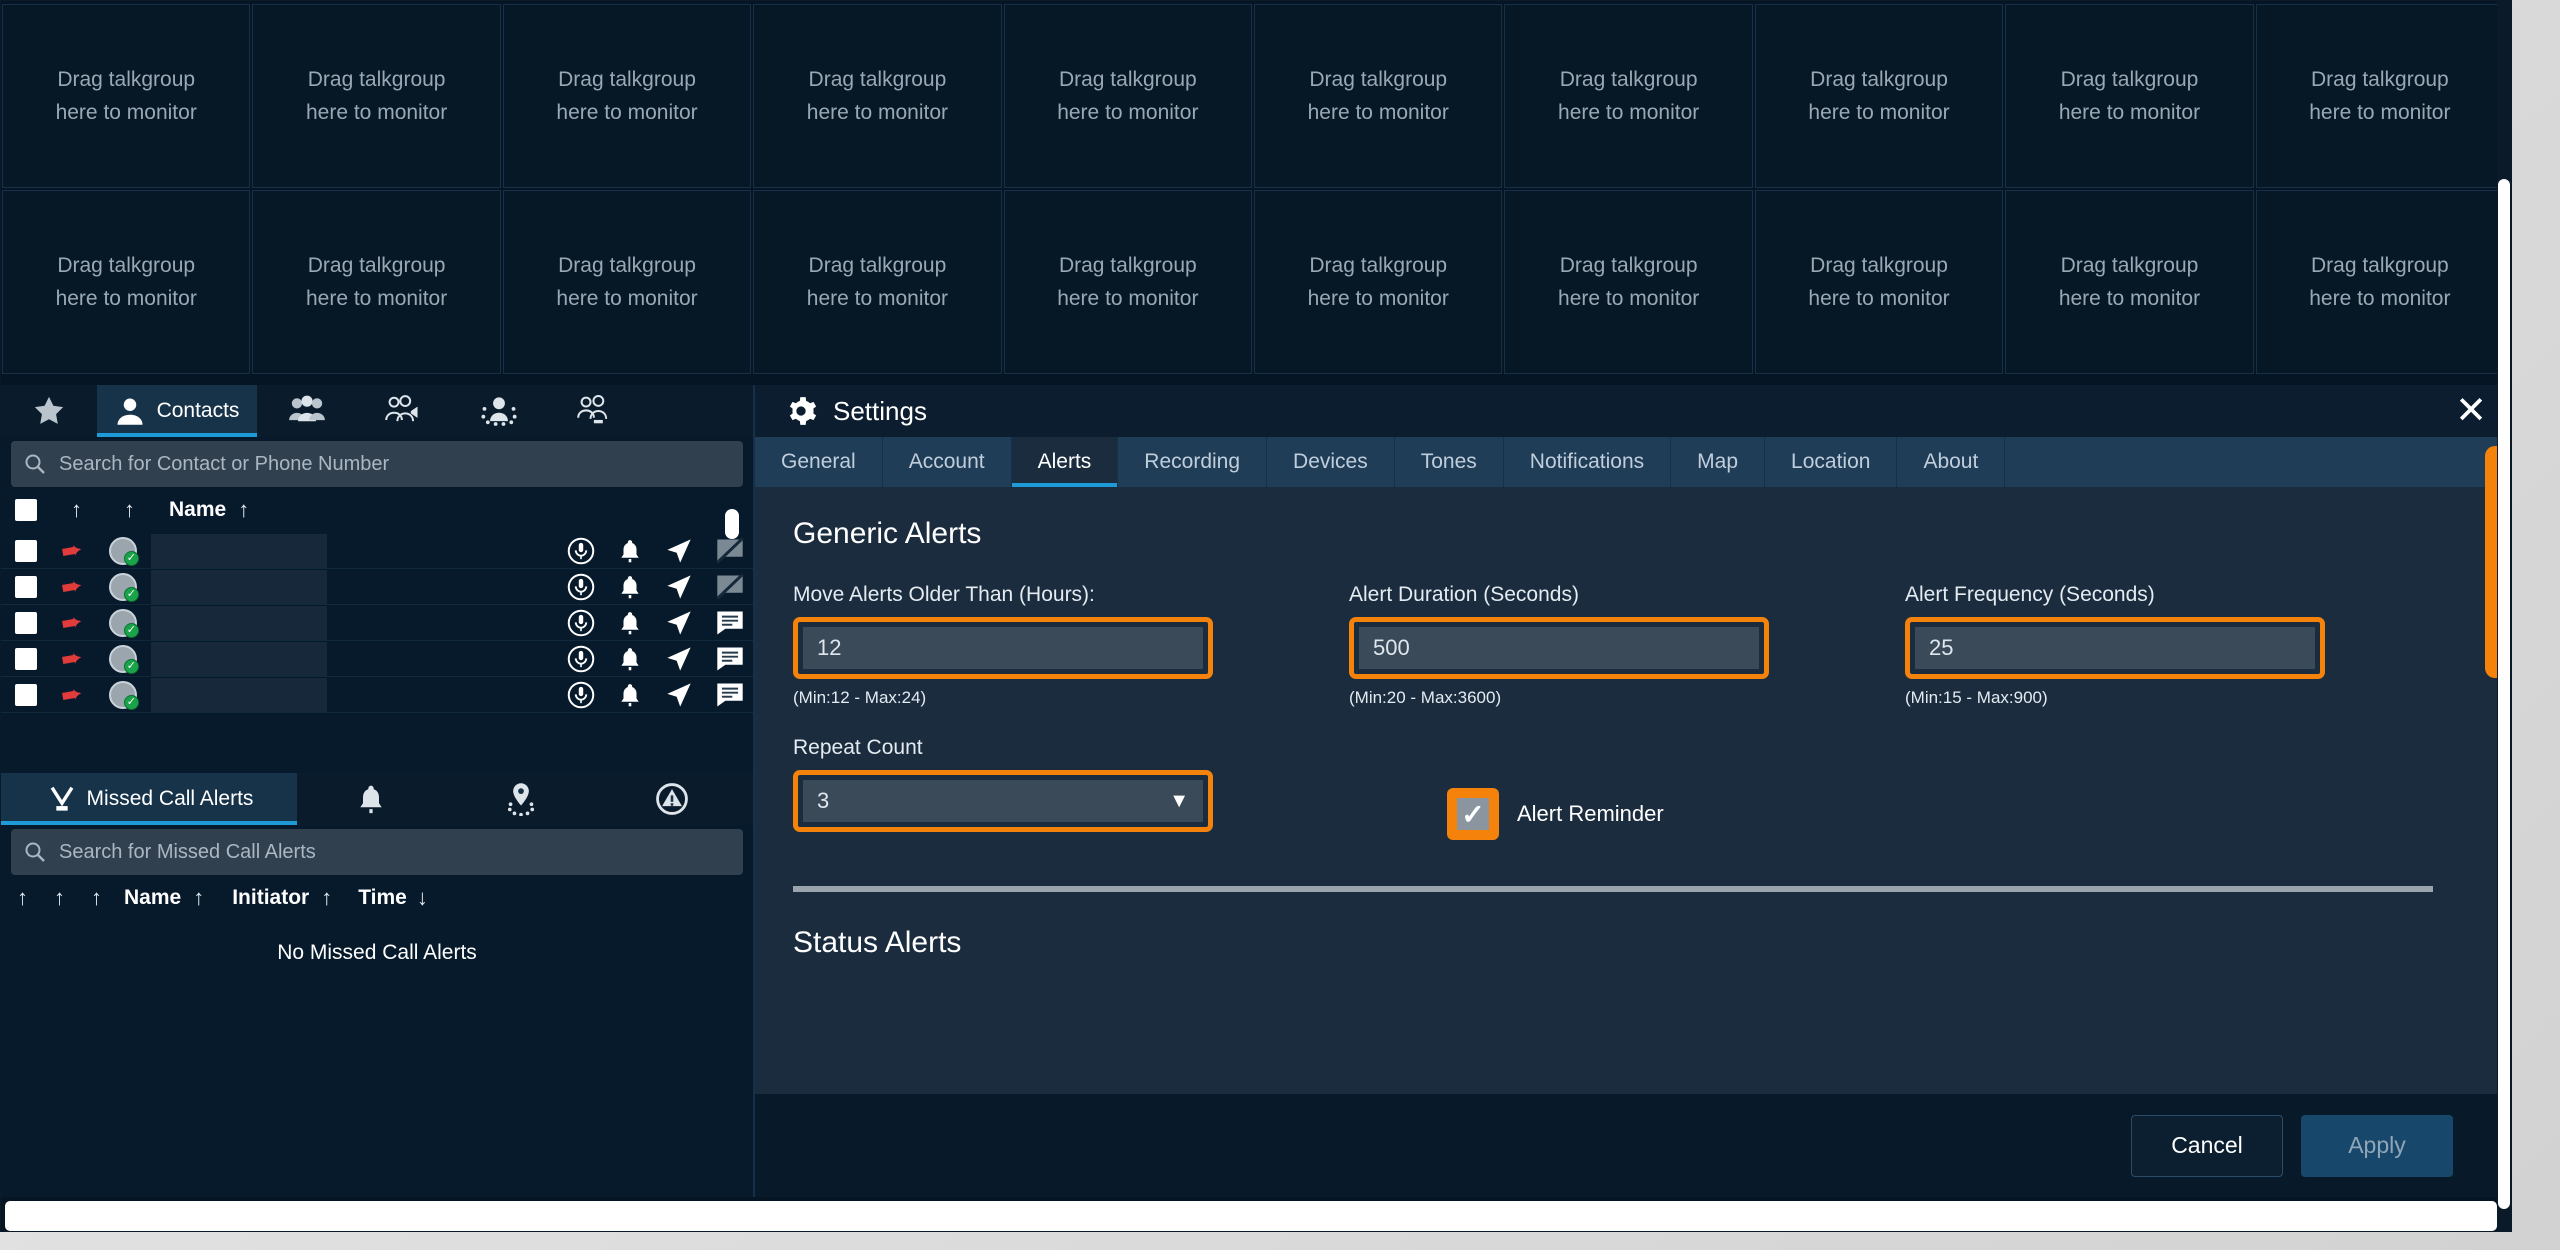 This screenshot has height=1250, width=2560. What do you see at coordinates (819, 462) in the screenshot?
I see `settings-tab-general: General` at bounding box center [819, 462].